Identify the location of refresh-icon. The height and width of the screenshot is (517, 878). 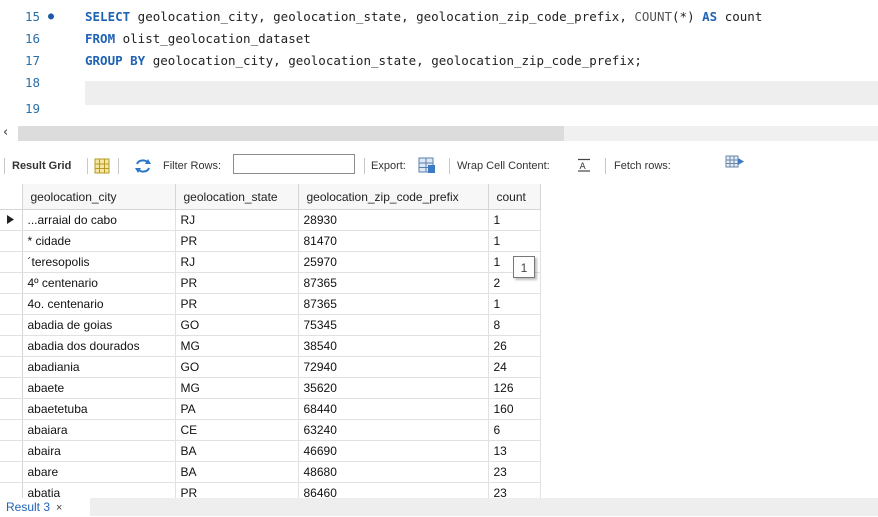
(143, 167).